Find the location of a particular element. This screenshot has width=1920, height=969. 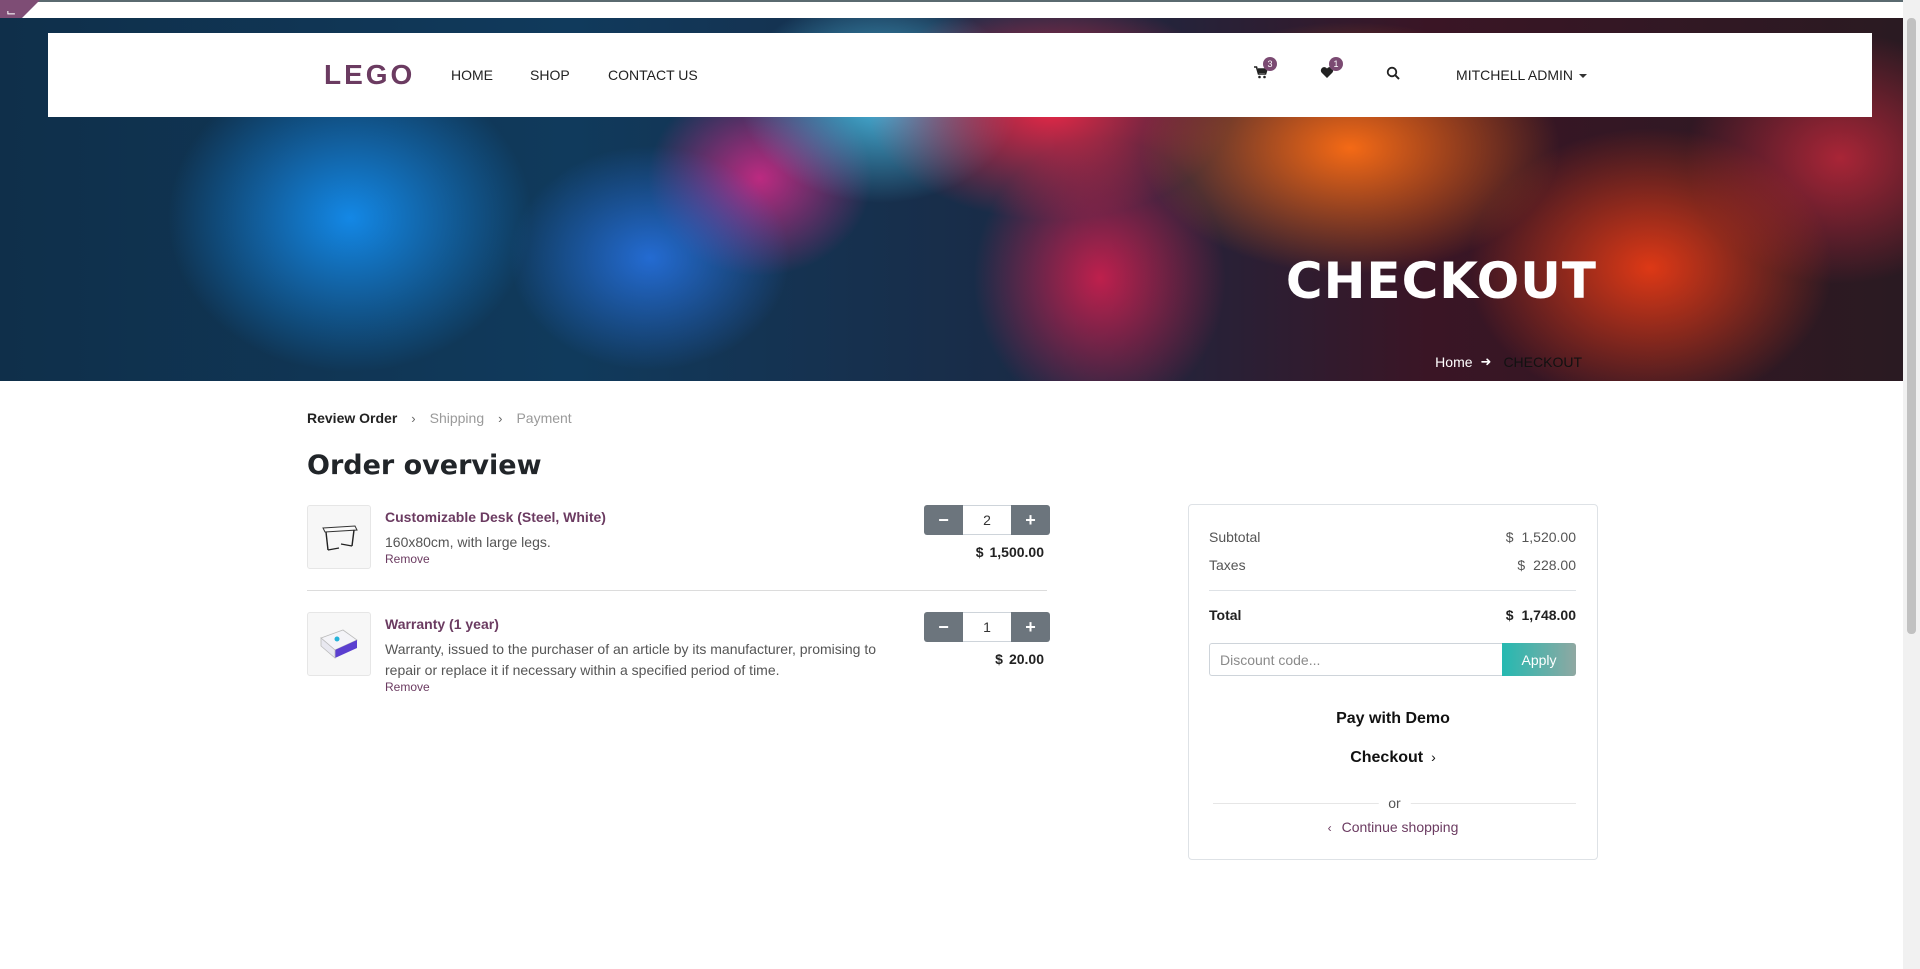

discount-form: Apply is located at coordinates (1392, 659).